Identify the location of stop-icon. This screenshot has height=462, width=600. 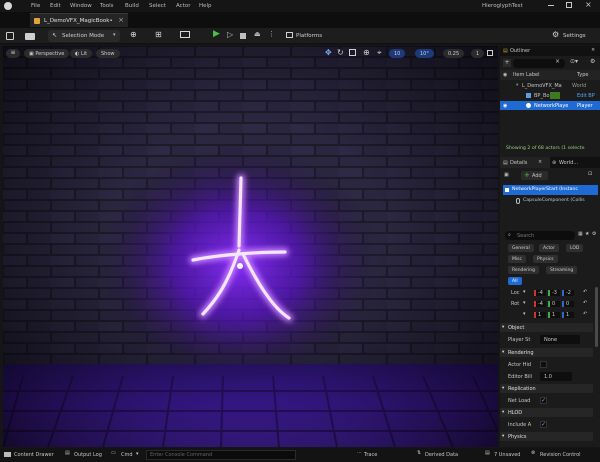
(243, 36).